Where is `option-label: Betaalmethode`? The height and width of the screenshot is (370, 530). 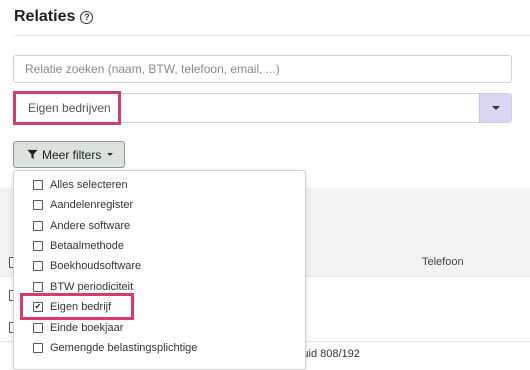
option-label: Betaalmethode is located at coordinates (87, 246).